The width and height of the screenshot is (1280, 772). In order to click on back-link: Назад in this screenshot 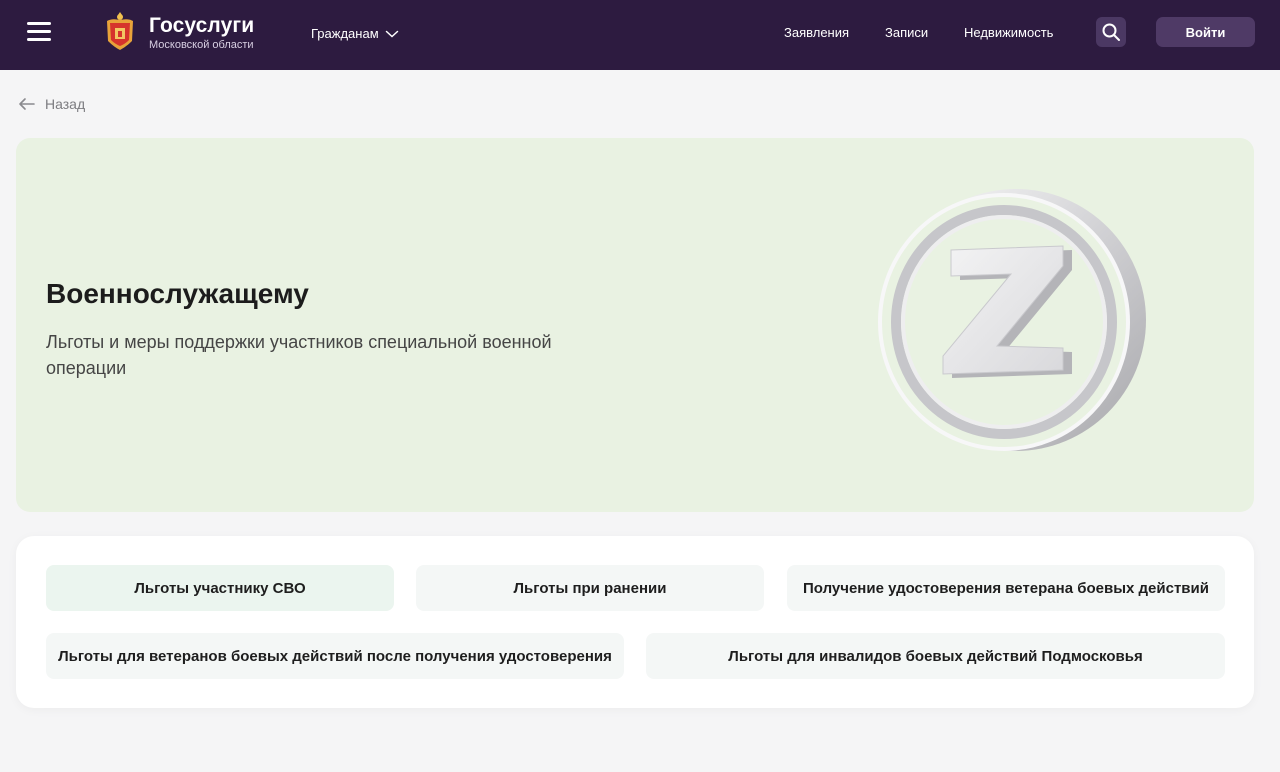, I will do `click(51, 104)`.